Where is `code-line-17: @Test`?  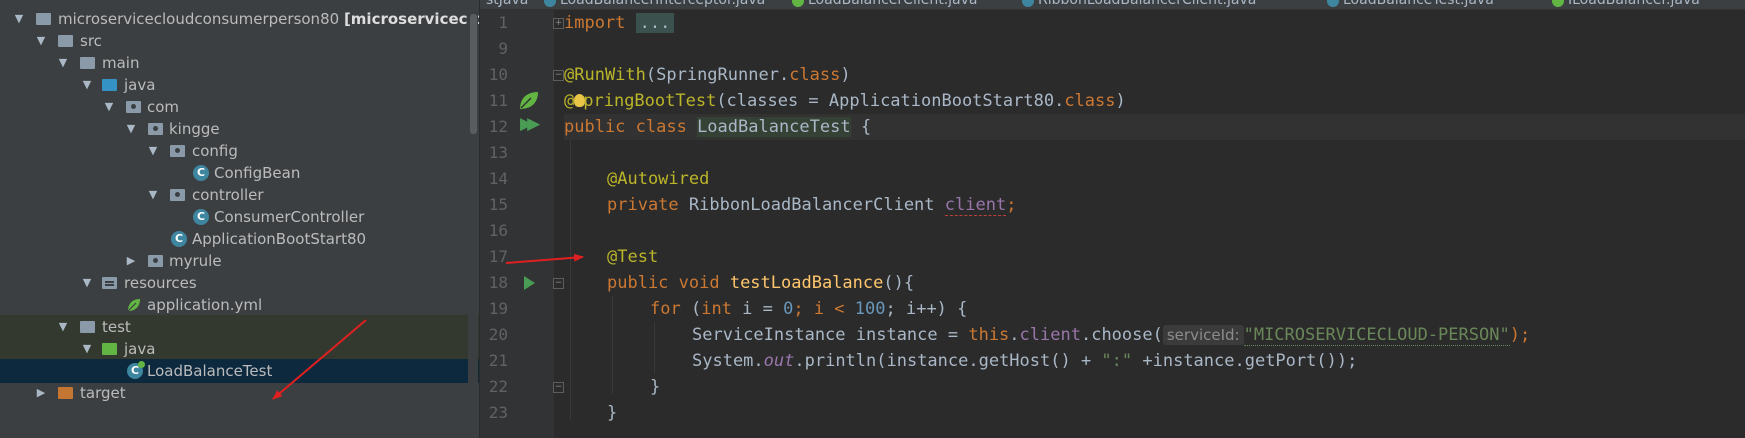
code-line-17: @Test is located at coordinates (632, 257).